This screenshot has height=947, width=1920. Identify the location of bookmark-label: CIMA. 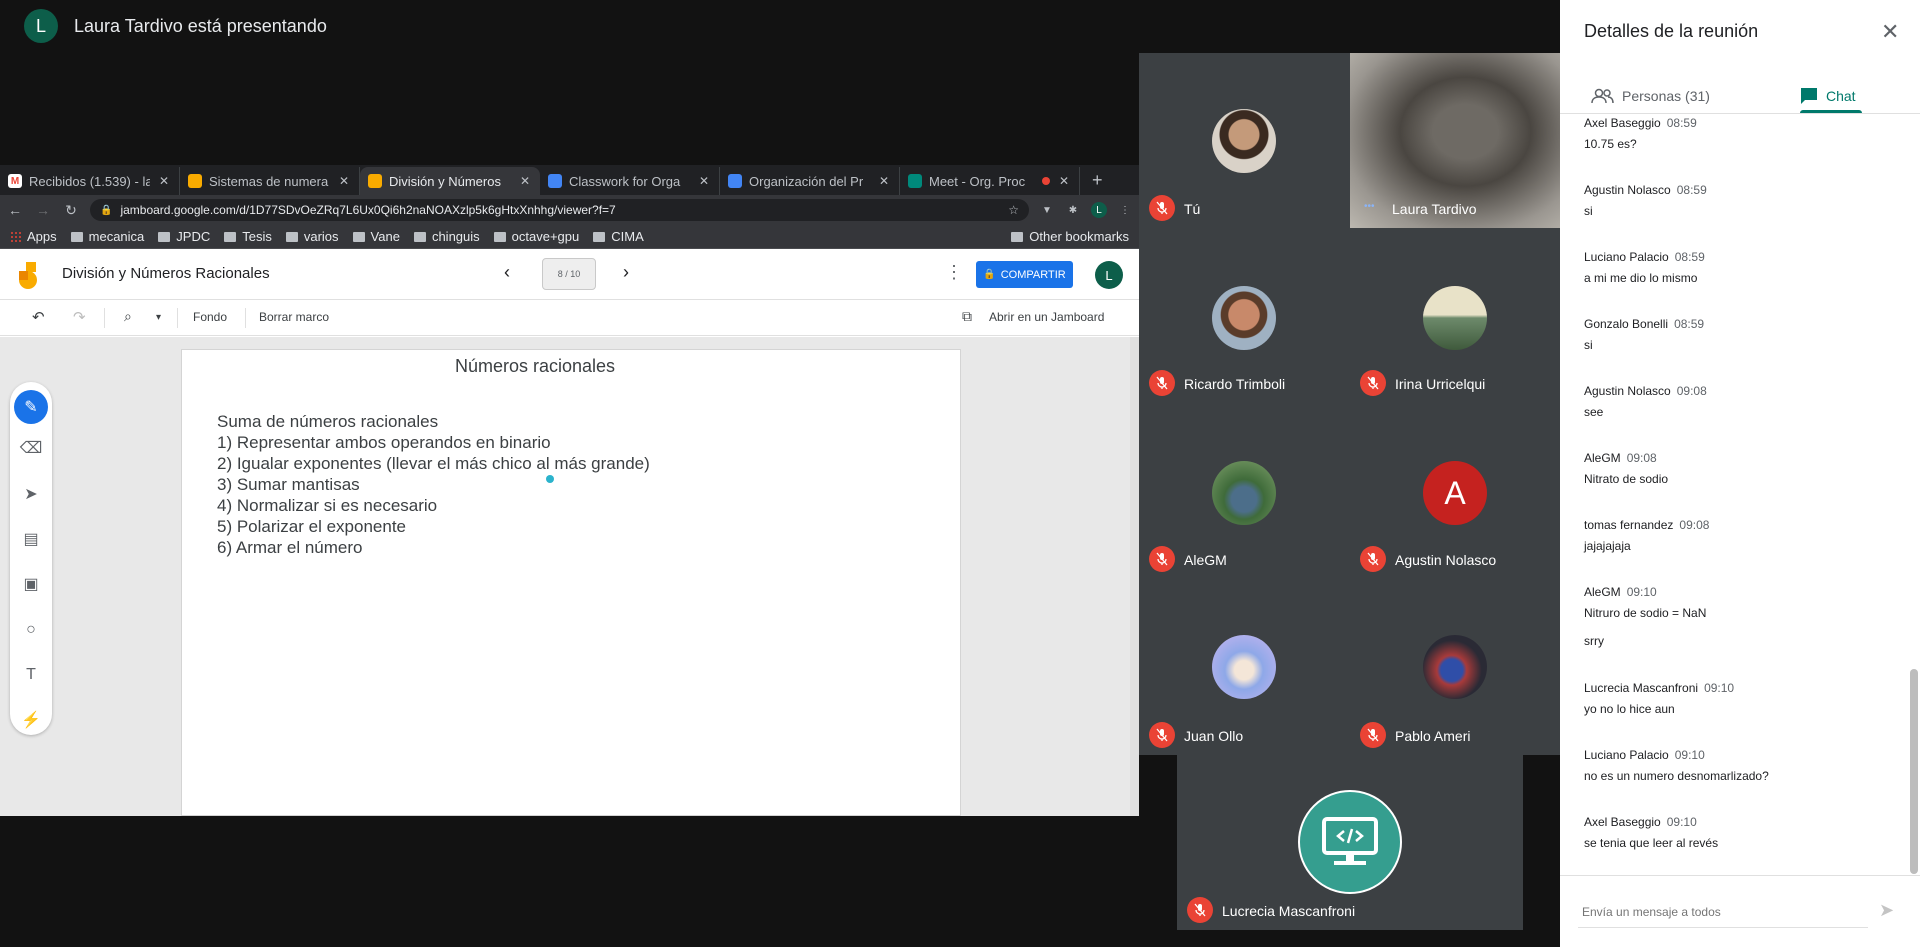
(627, 236).